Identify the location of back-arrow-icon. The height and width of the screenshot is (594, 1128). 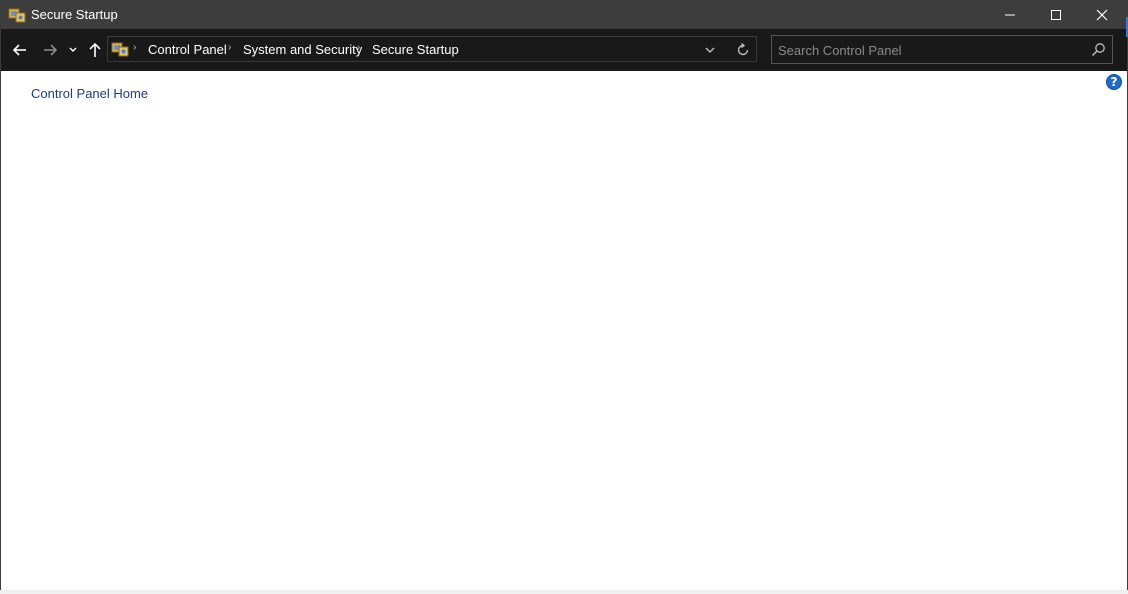
(19, 50).